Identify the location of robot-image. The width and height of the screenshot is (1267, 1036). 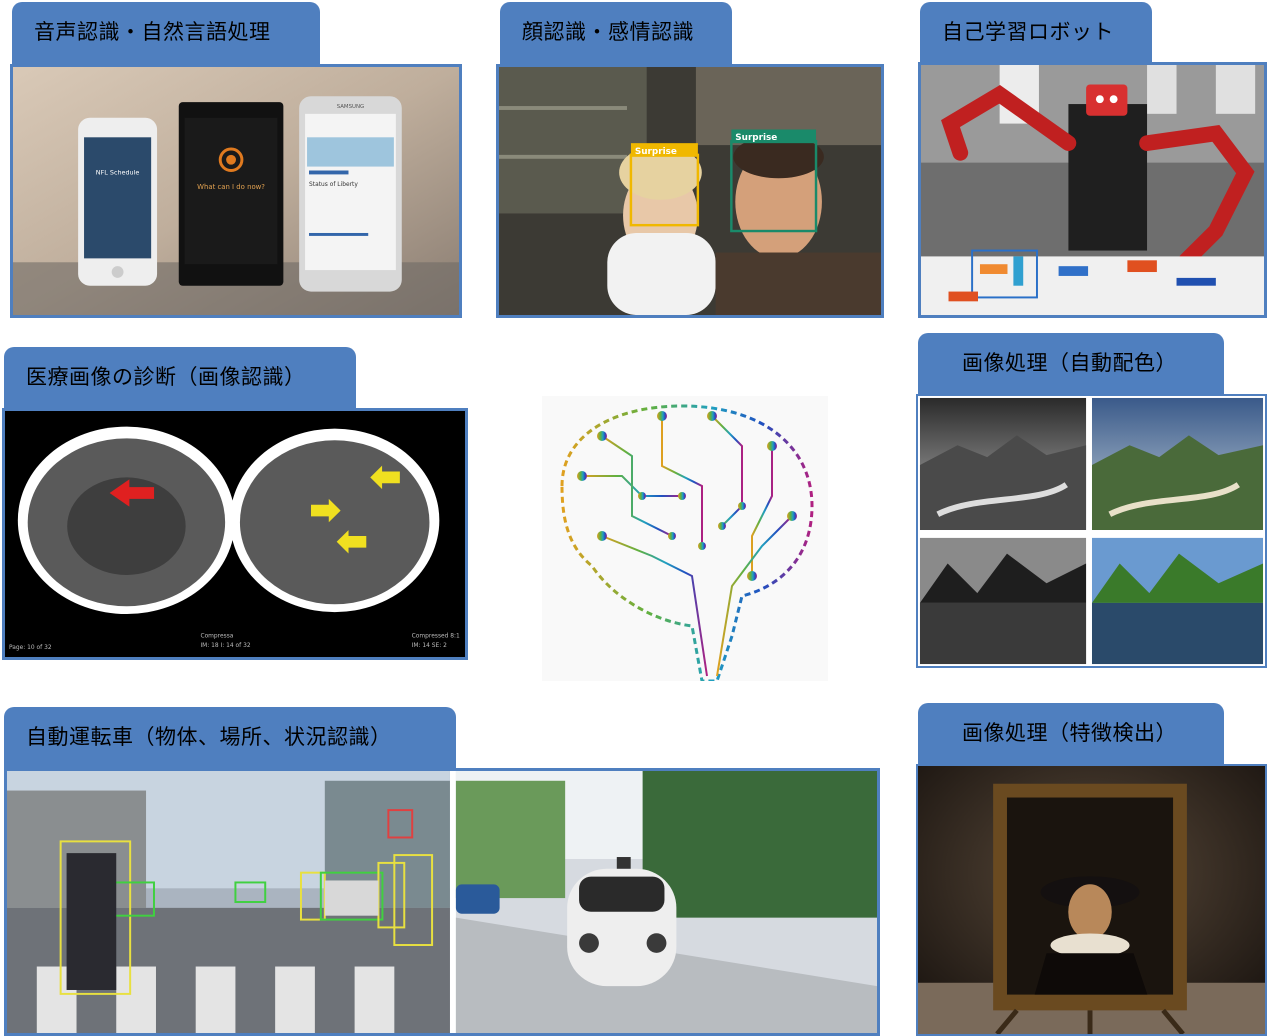
(1092, 190).